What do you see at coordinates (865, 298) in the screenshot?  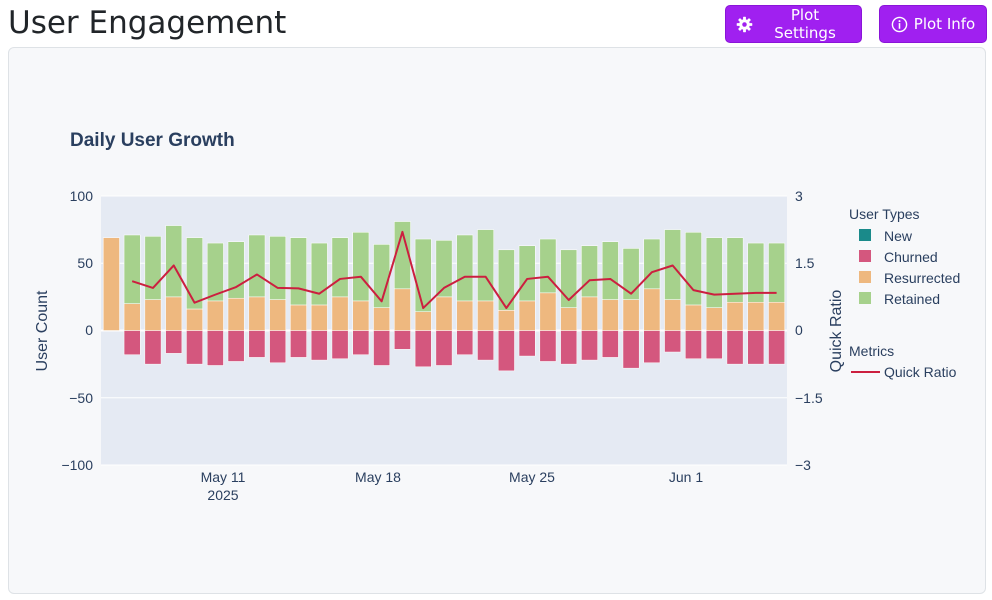 I see `legend-swatch-retained` at bounding box center [865, 298].